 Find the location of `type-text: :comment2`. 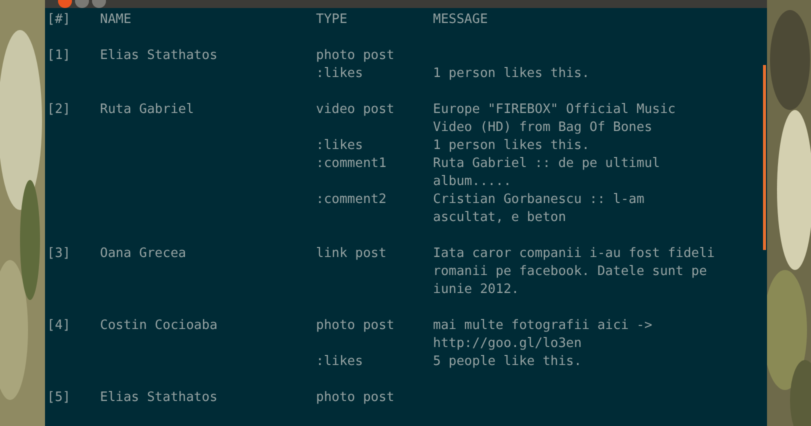

type-text: :comment2 is located at coordinates (351, 199).